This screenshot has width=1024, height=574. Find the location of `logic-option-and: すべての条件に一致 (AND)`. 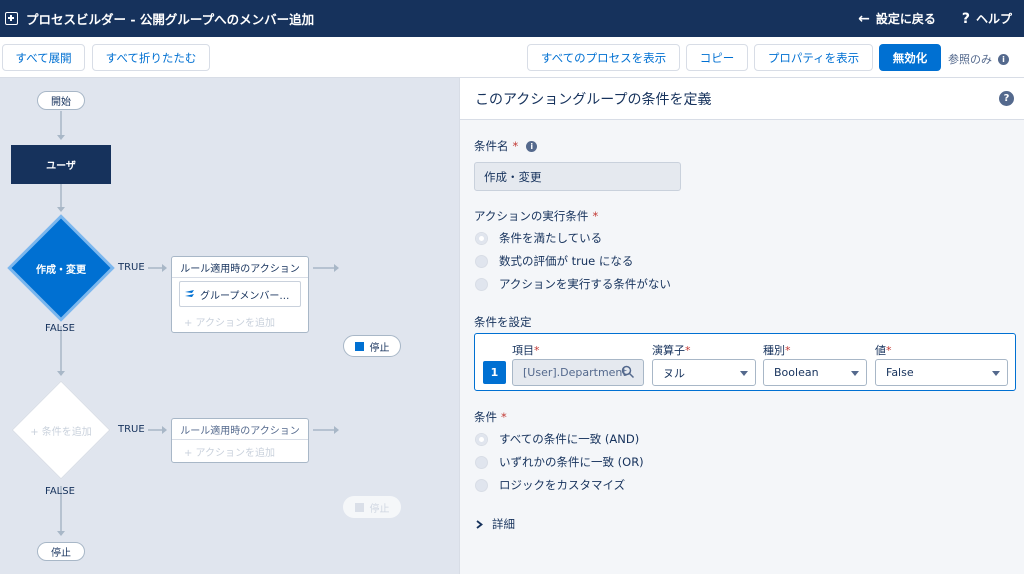

logic-option-and: すべての条件に一致 (AND) is located at coordinates (557, 439).